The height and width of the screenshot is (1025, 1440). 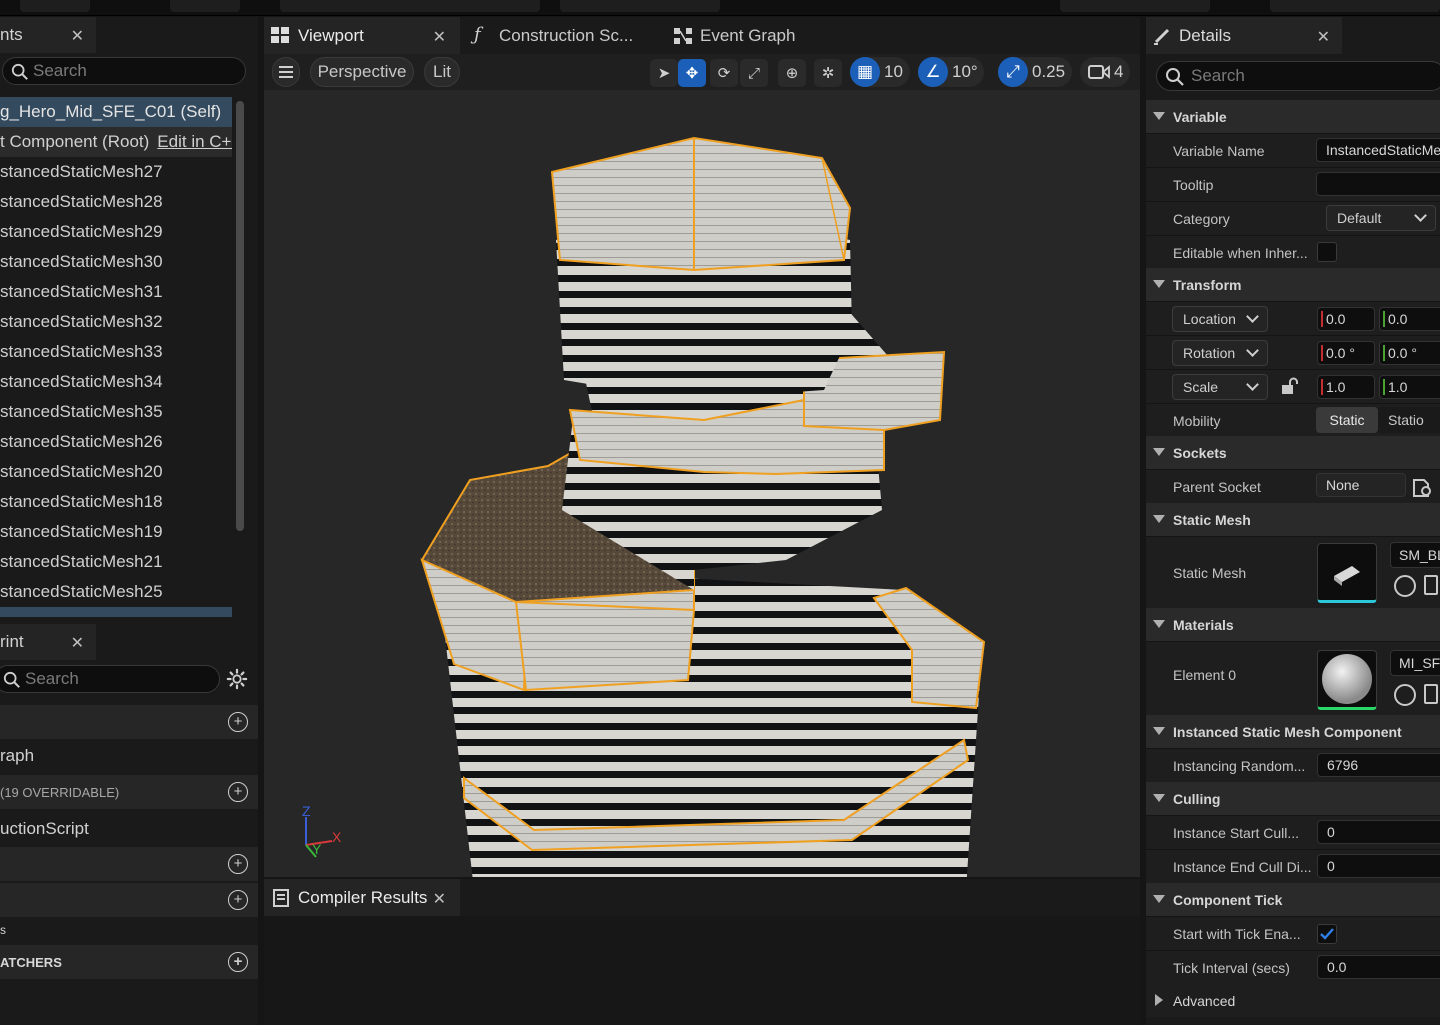 I want to click on rotate-mode-button: ⟳, so click(x=724, y=73).